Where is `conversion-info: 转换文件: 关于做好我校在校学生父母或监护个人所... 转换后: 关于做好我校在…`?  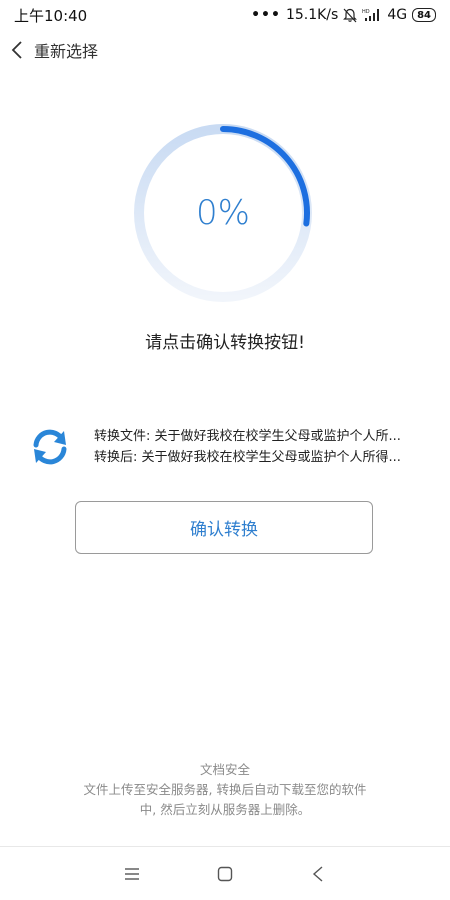
conversion-info: 转换文件: 关于做好我校在校学生父母或监护个人所... 转换后: 关于做好我校在… is located at coordinates (228, 447).